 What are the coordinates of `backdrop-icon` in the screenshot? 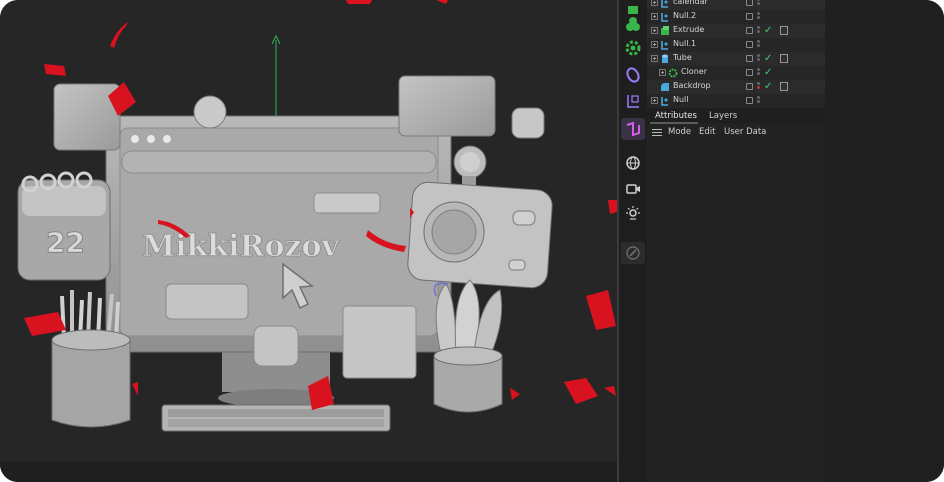 It's located at (665, 87).